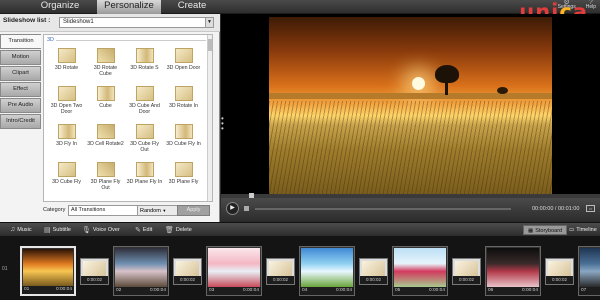 The width and height of the screenshot is (600, 300). I want to click on tab-create: Create, so click(192, 7).